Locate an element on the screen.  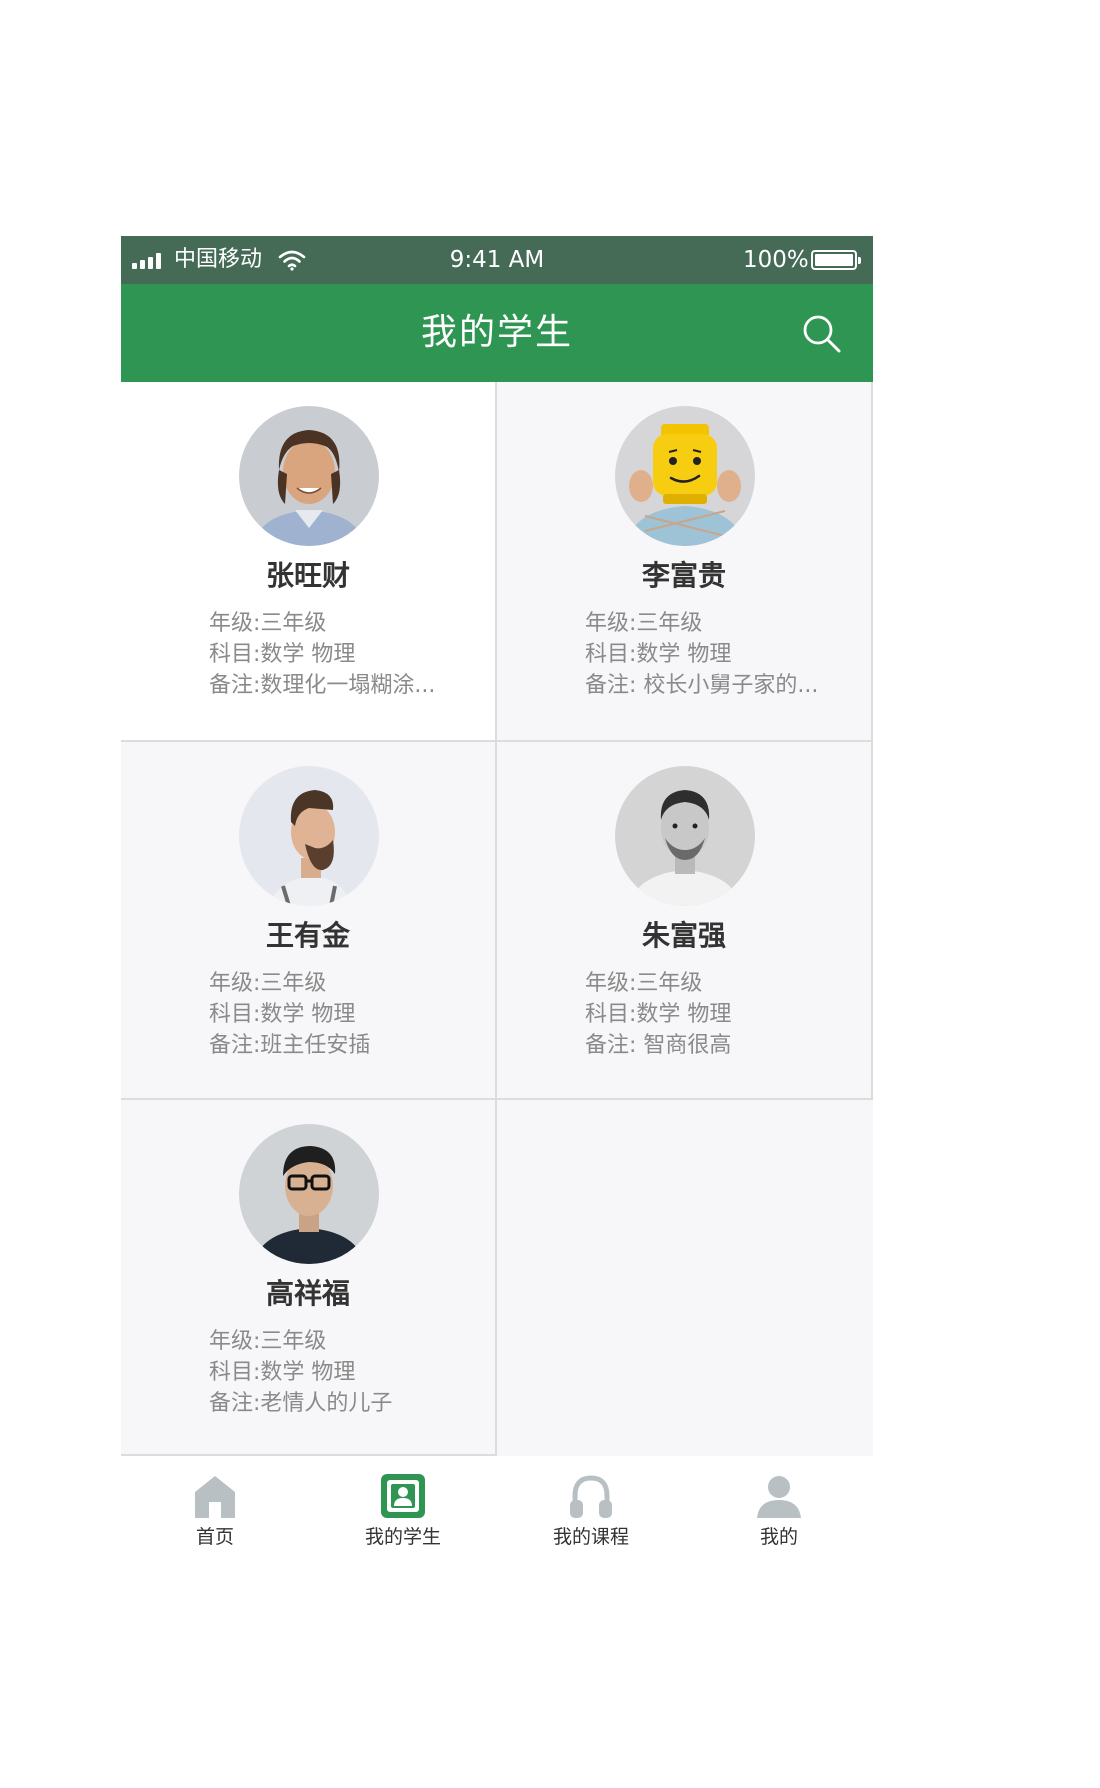
empty-grid-cell is located at coordinates (685, 1278).